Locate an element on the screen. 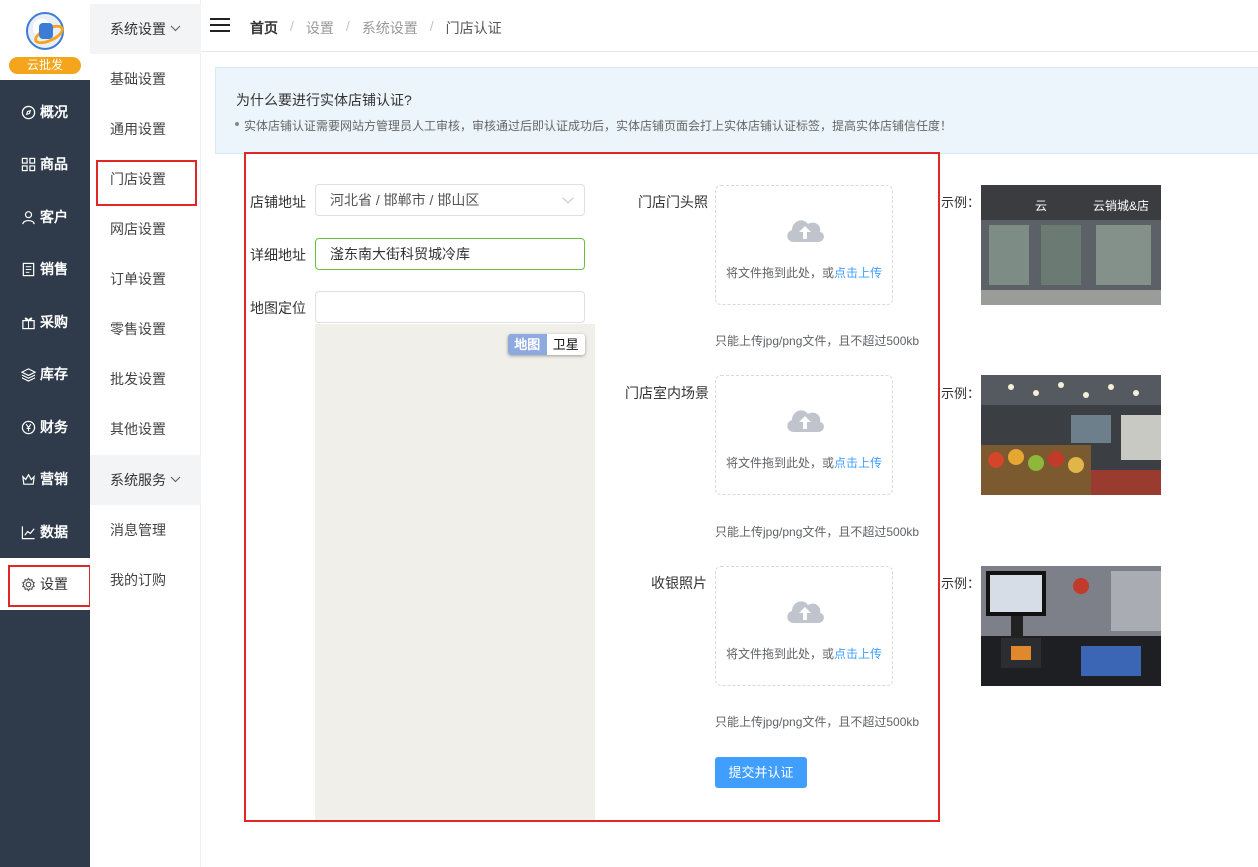 This screenshot has width=1258, height=867. chart-icon is located at coordinates (28, 532).